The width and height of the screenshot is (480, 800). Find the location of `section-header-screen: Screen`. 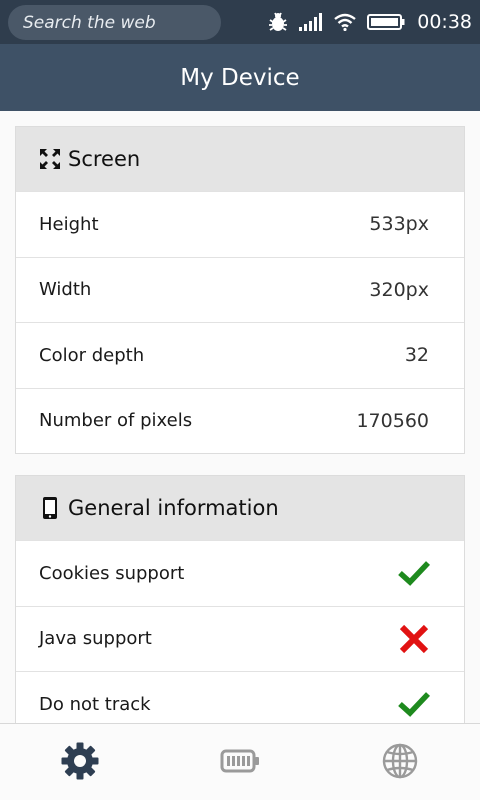

section-header-screen: Screen is located at coordinates (240, 159).